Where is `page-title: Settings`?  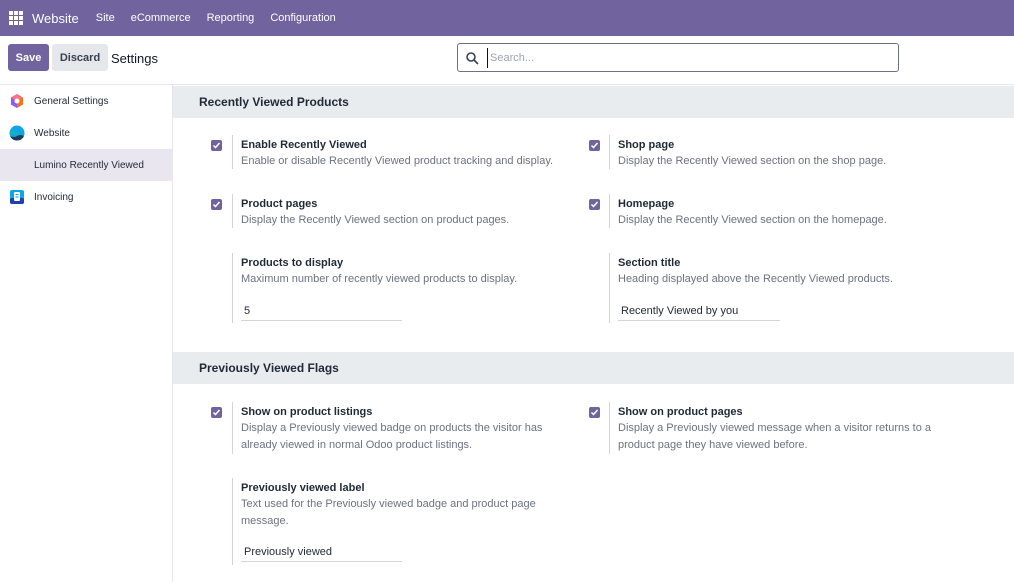 page-title: Settings is located at coordinates (134, 58).